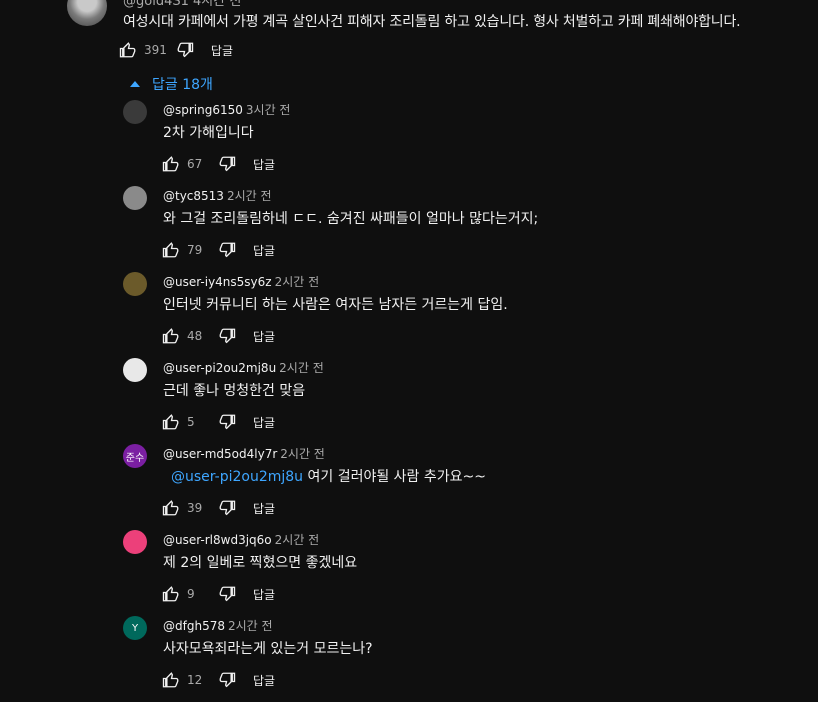  Describe the element at coordinates (219, 368) in the screenshot. I see `reply-author: @user-pi2ou2mj8u` at that location.